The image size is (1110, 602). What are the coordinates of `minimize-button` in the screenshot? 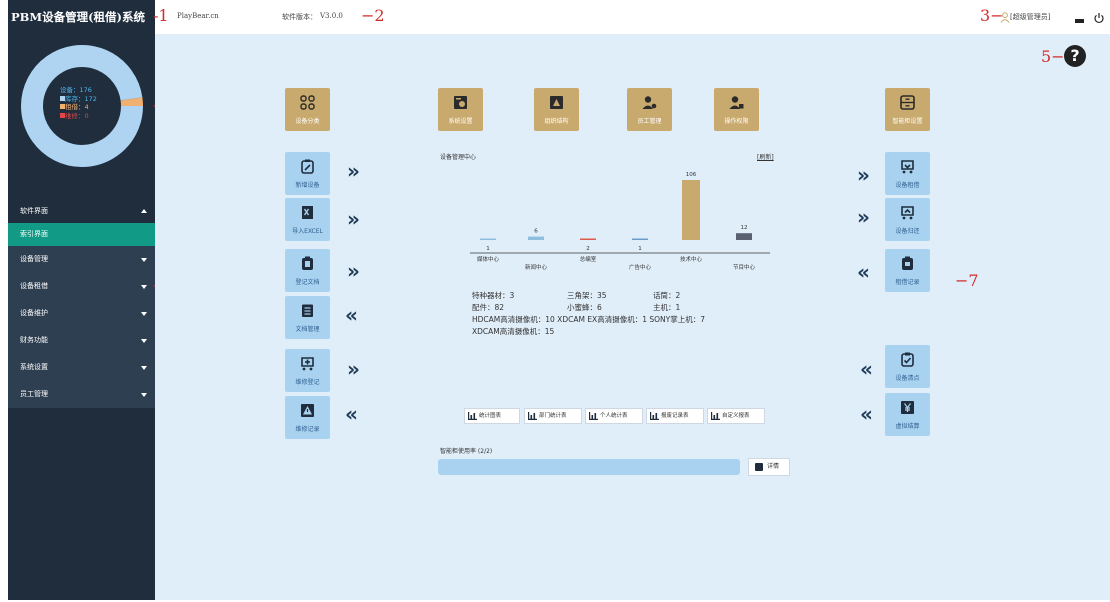 It's located at (1079, 21).